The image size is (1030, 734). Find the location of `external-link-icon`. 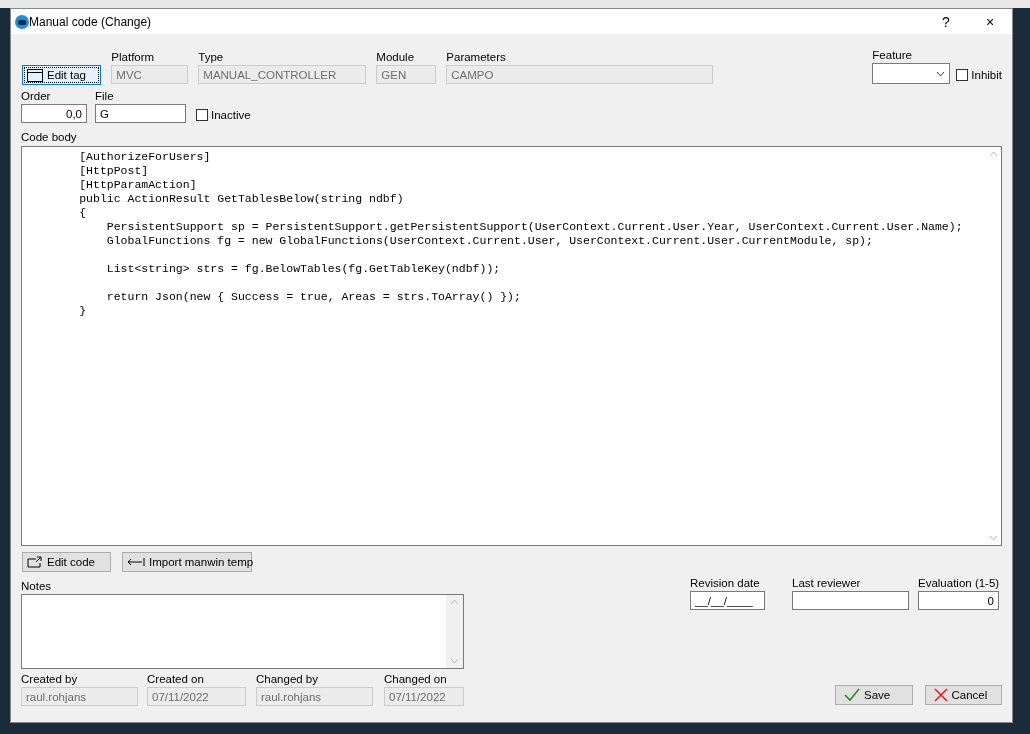

external-link-icon is located at coordinates (35, 562).